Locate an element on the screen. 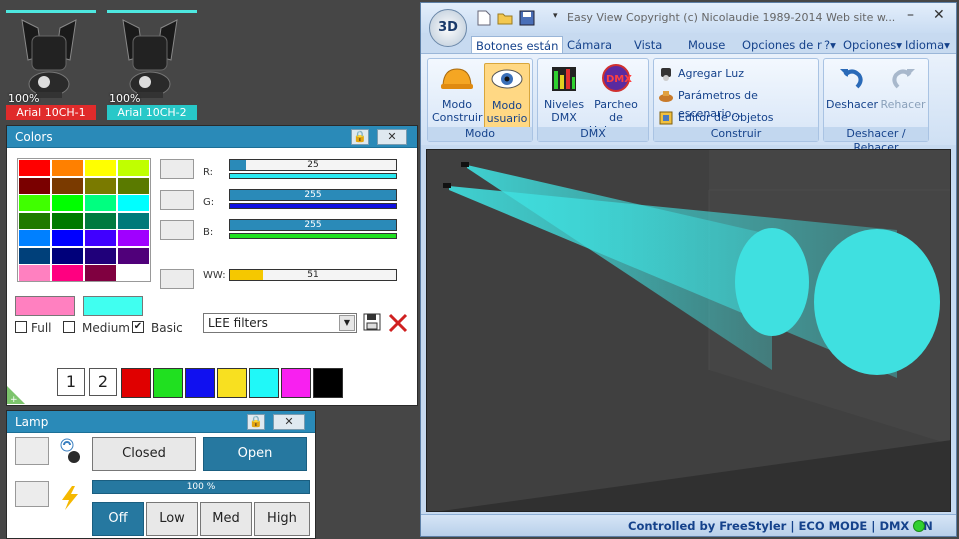 Image resolution: width=959 pixels, height=539 pixels. tab-botones: Botones están is located at coordinates (517, 45).